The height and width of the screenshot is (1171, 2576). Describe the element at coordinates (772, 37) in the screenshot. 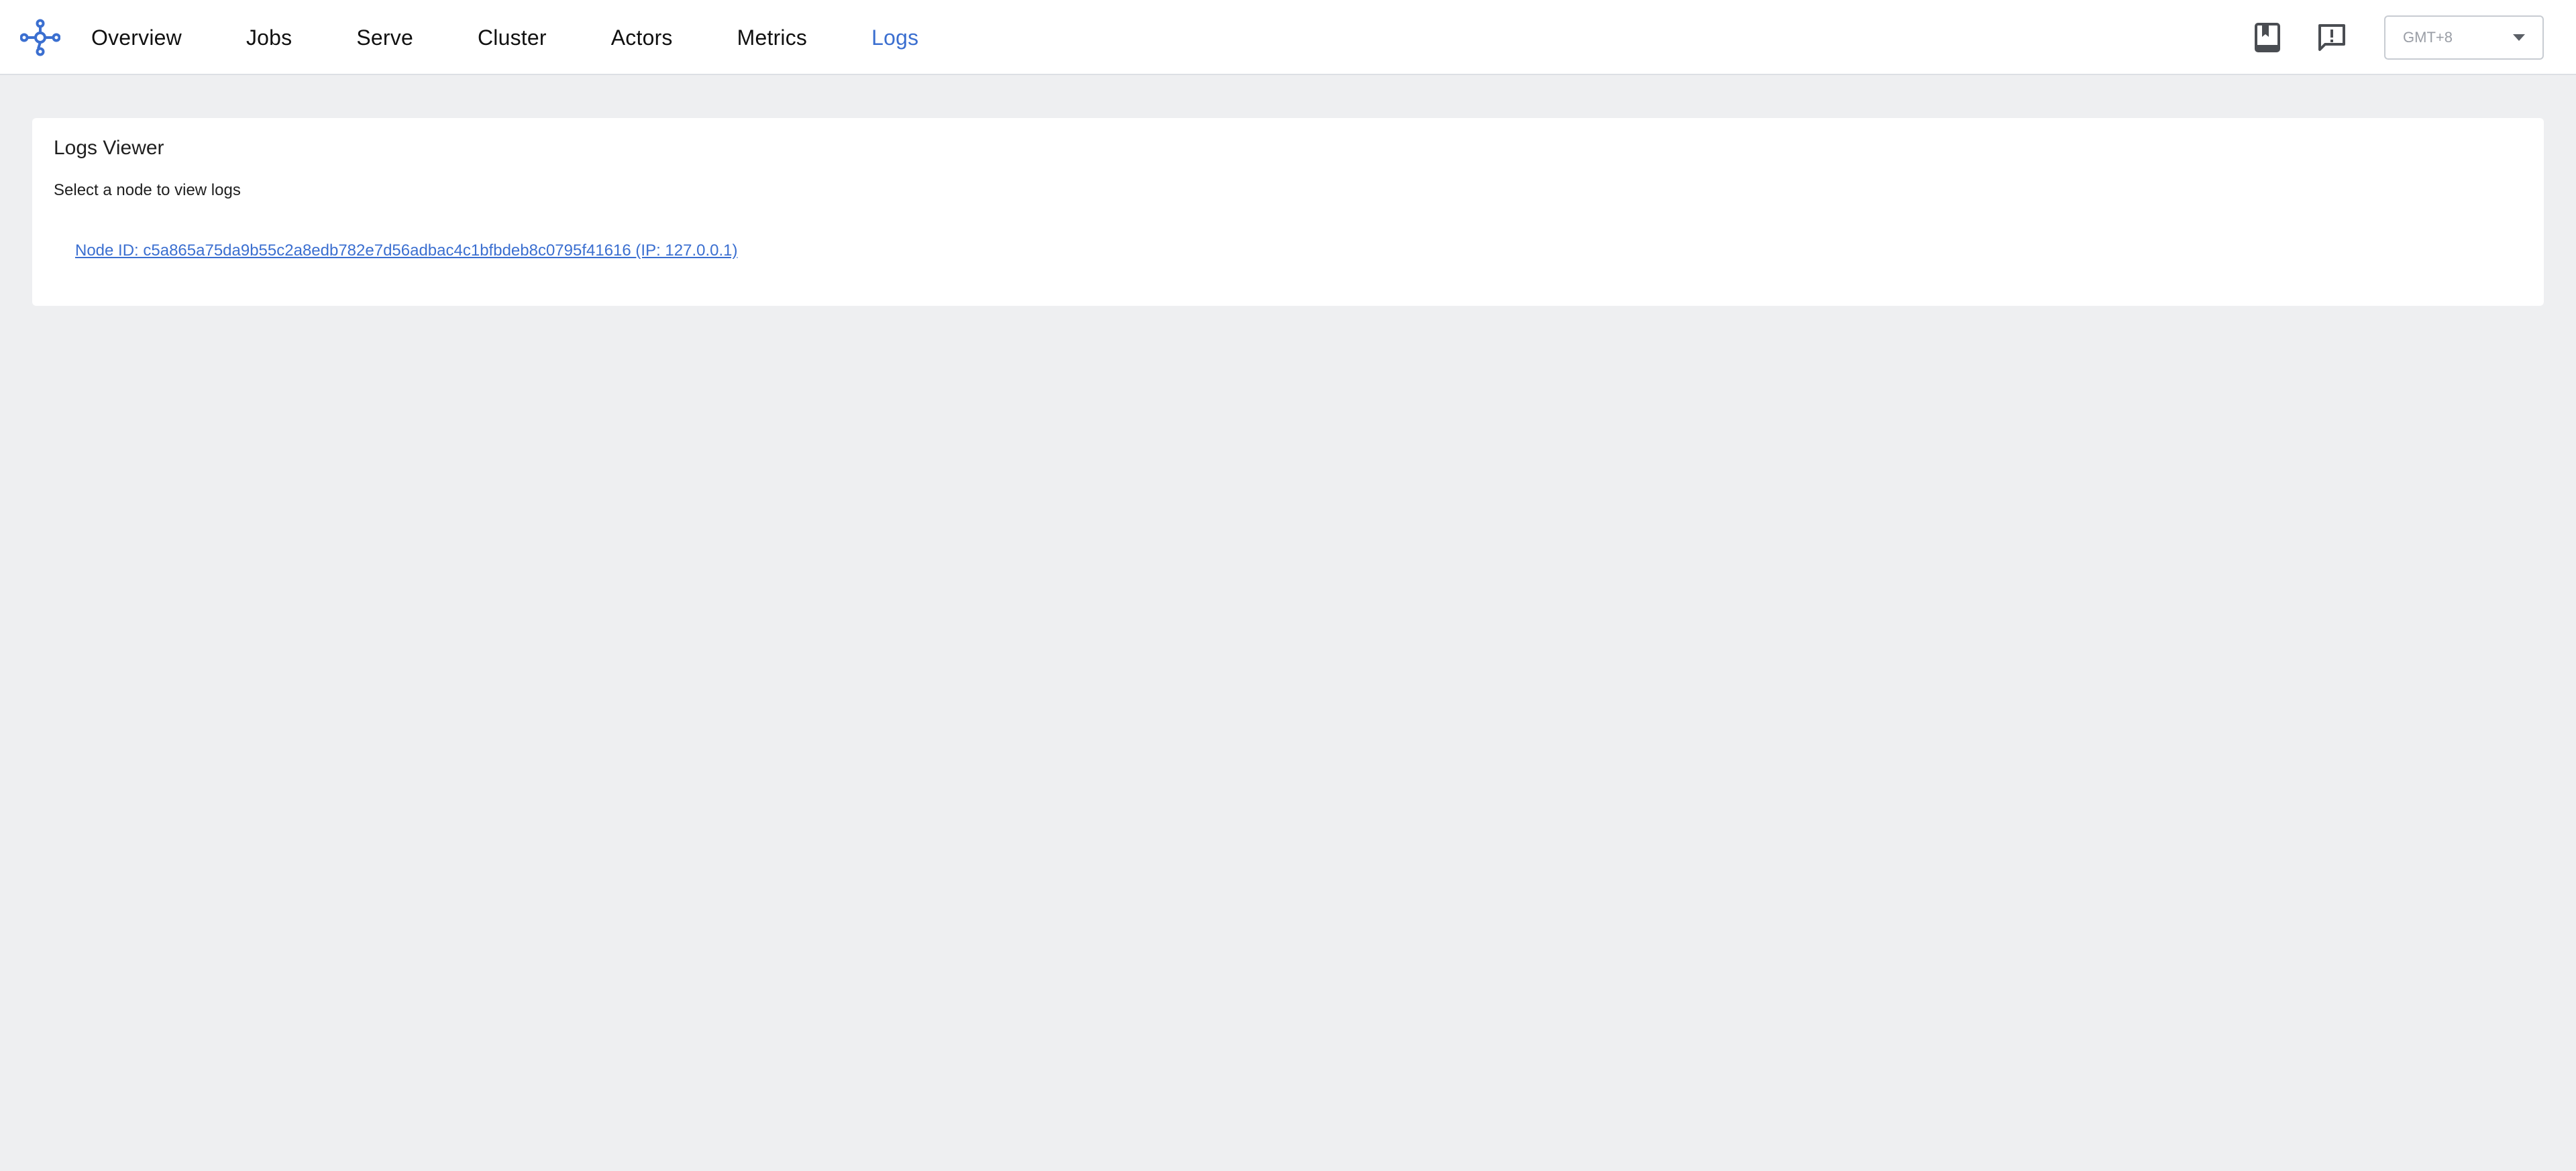

I see `nav-item-metrics: Metrics` at that location.